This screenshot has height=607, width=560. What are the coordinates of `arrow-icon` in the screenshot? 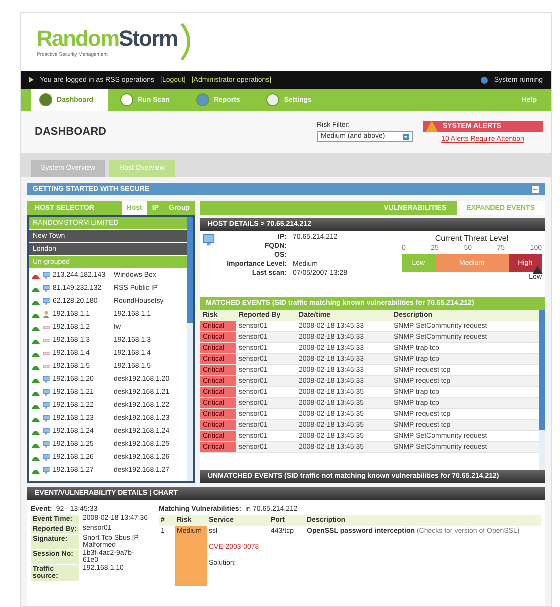 It's located at (31, 80).